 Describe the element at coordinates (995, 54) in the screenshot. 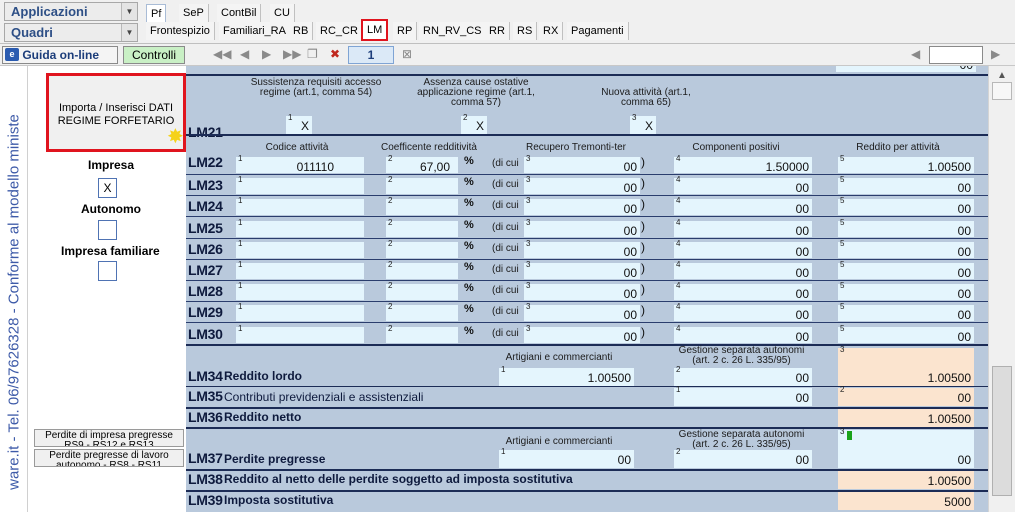

I see `scroll-right-icon: ▶` at that location.